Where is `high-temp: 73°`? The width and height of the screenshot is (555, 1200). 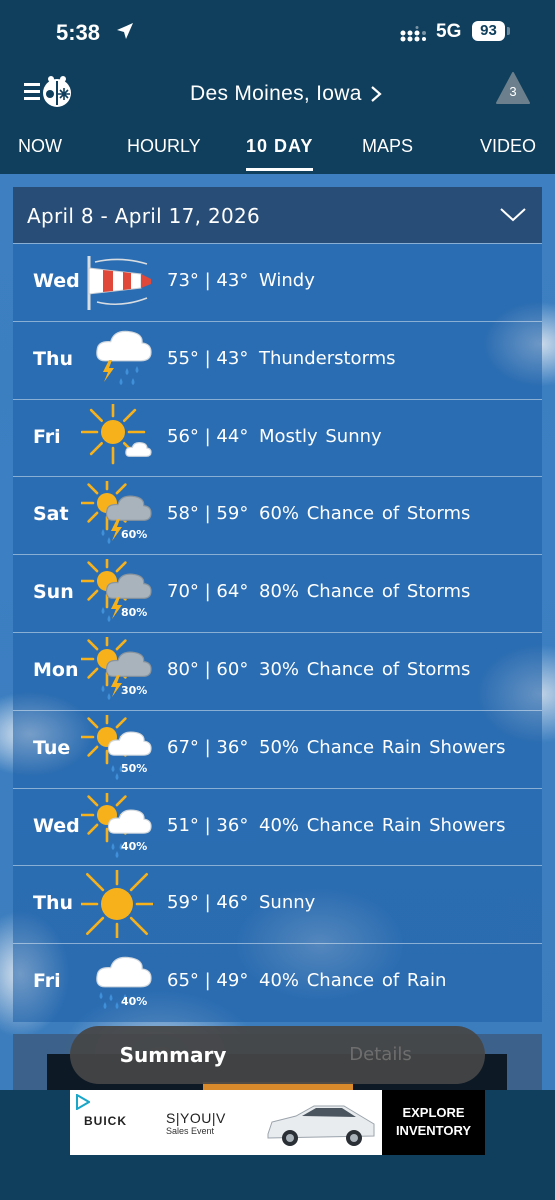
high-temp: 73° is located at coordinates (183, 280).